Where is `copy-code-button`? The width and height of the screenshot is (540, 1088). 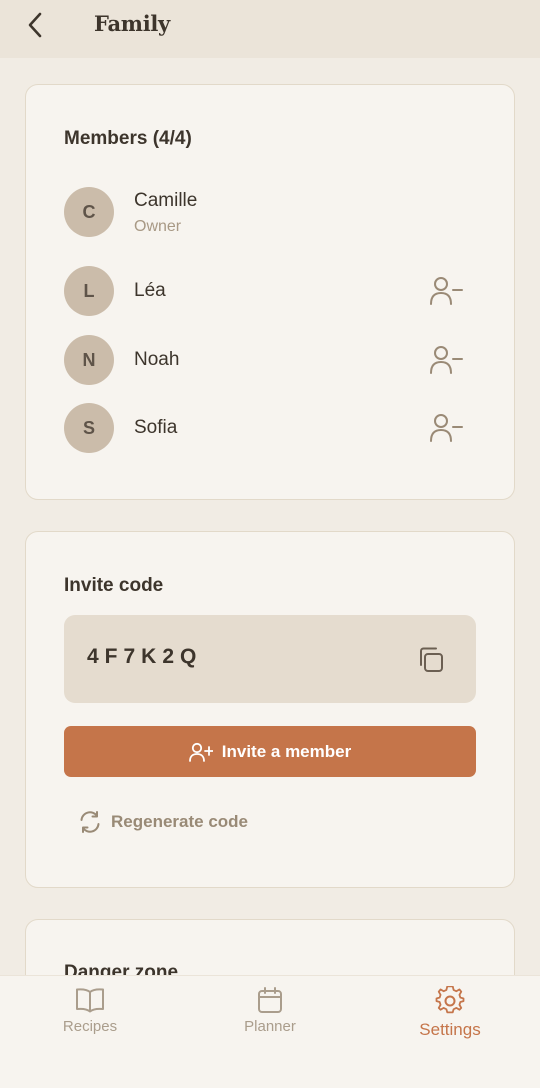
copy-code-button is located at coordinates (431, 660).